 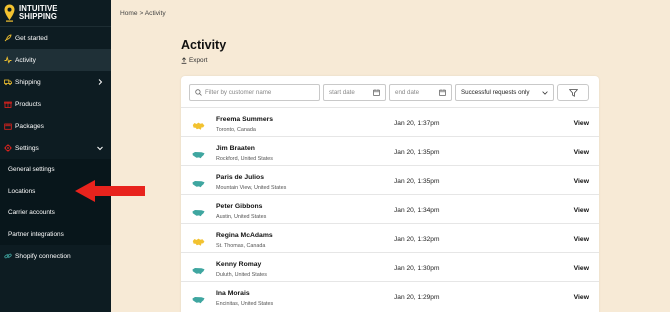 What do you see at coordinates (29, 126) in the screenshot?
I see `sidebar-item-label: Packages` at bounding box center [29, 126].